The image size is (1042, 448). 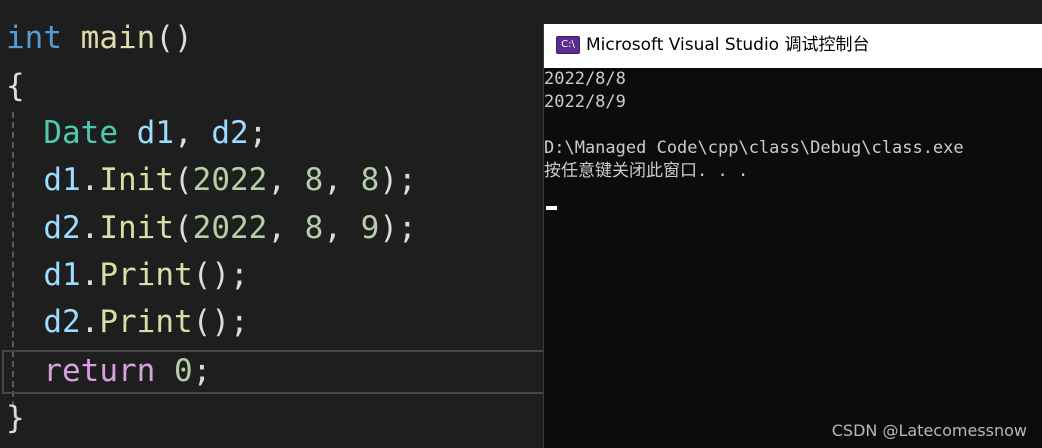 What do you see at coordinates (728, 45) in the screenshot?
I see `console-title: Microsoft Visual Studio 调试控制台` at bounding box center [728, 45].